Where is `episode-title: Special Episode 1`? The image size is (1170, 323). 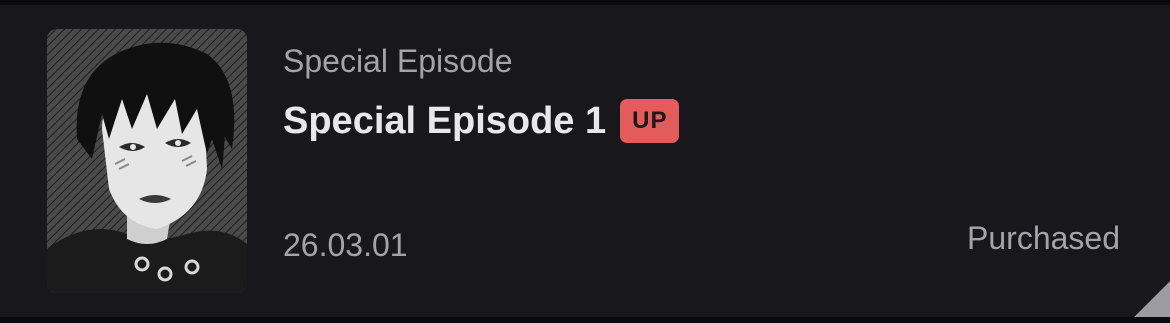 episode-title: Special Episode 1 is located at coordinates (445, 120).